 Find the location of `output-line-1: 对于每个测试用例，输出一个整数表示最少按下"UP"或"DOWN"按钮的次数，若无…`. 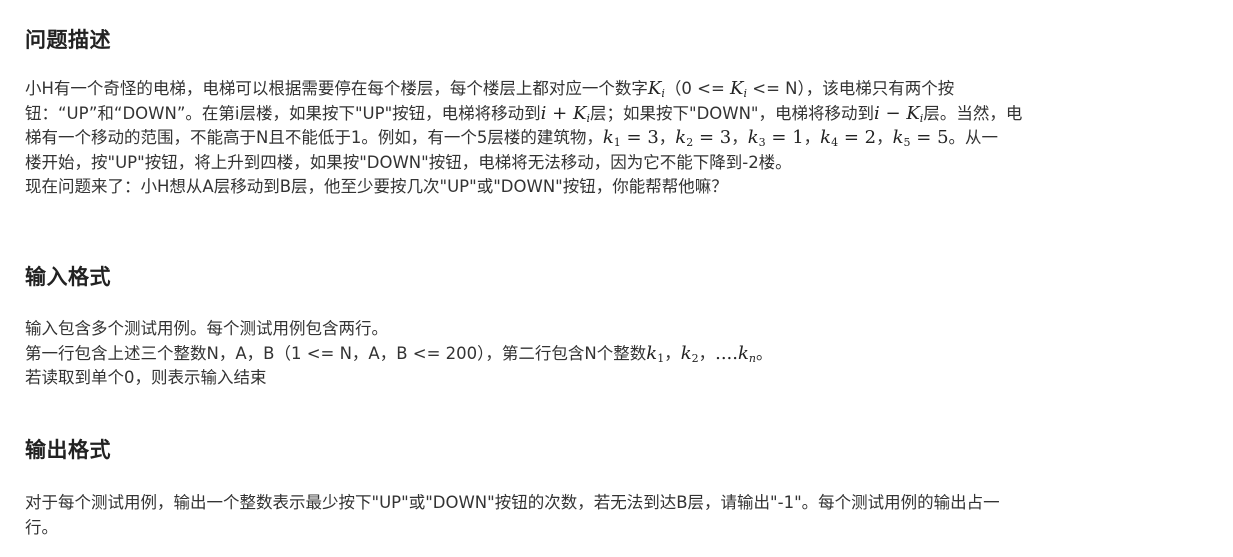

output-line-1: 对于每个测试用例，输出一个整数表示最少按下"UP"或"DOWN"按钮的次数，若无… is located at coordinates (512, 502).